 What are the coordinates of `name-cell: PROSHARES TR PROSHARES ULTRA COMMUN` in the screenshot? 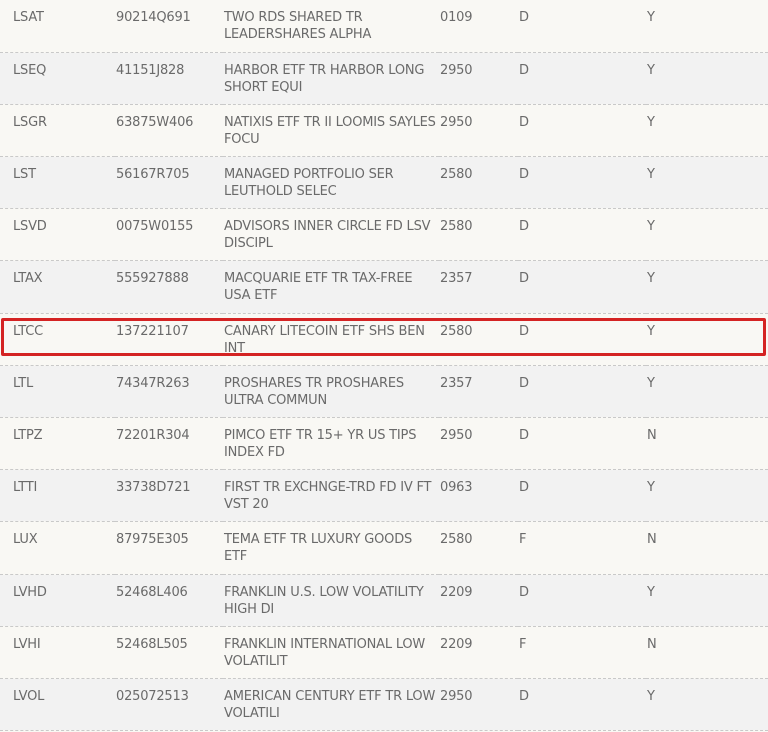 It's located at (314, 391).